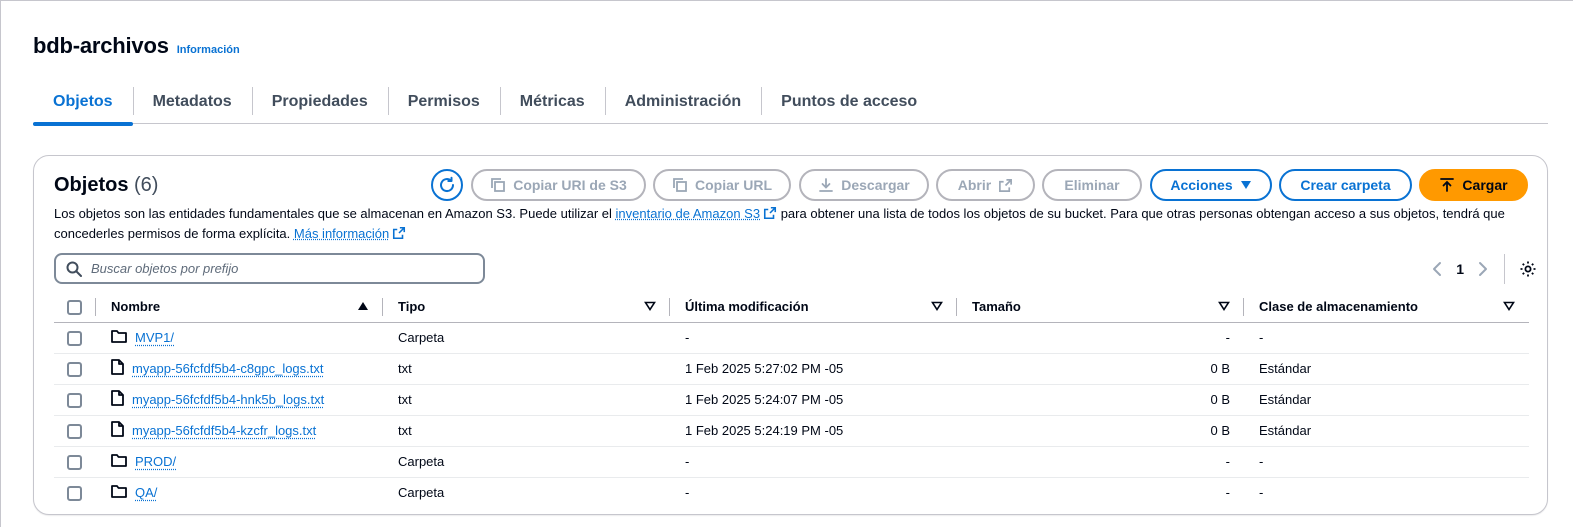  Describe the element at coordinates (228, 368) in the screenshot. I see `object-name-link: myapp-56fcfdf5b4-c8gpc_logs.txt` at that location.